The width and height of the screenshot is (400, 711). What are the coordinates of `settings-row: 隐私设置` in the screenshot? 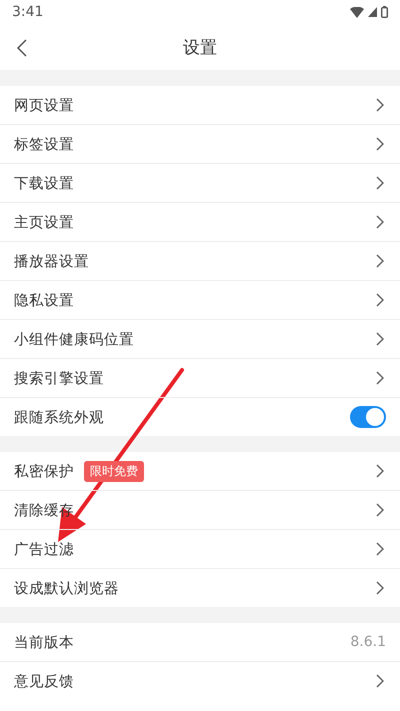 It's located at (200, 300).